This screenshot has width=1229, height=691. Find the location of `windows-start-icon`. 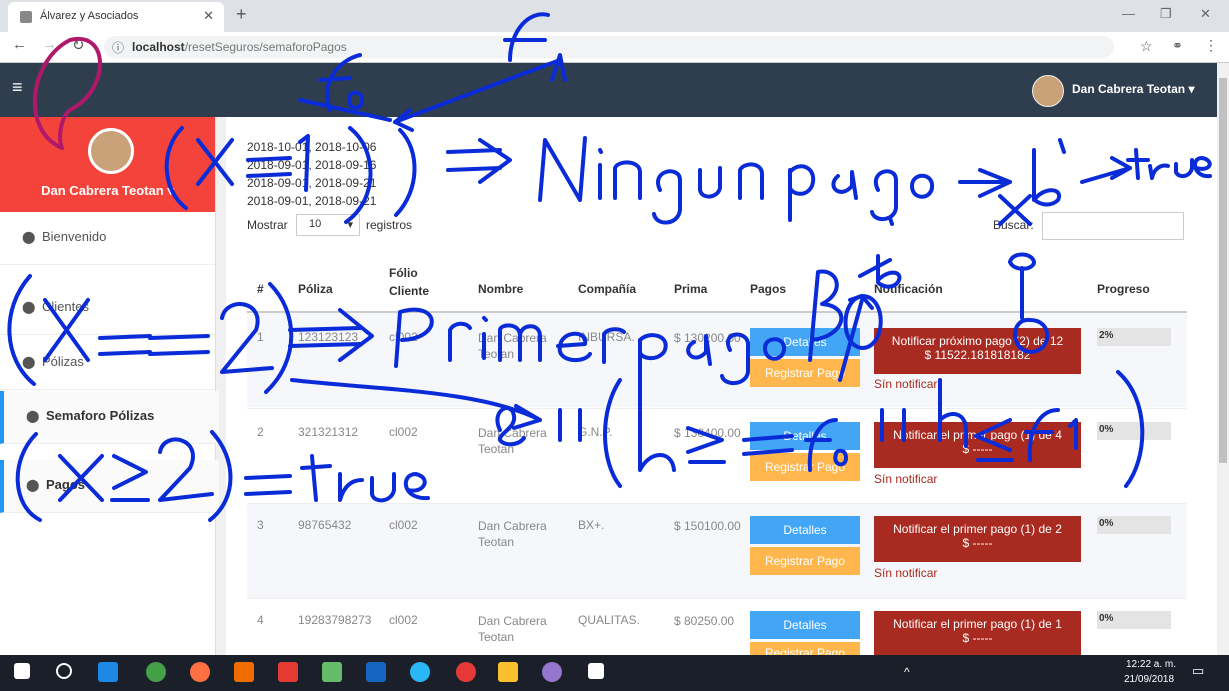

windows-start-icon is located at coordinates (22, 671).